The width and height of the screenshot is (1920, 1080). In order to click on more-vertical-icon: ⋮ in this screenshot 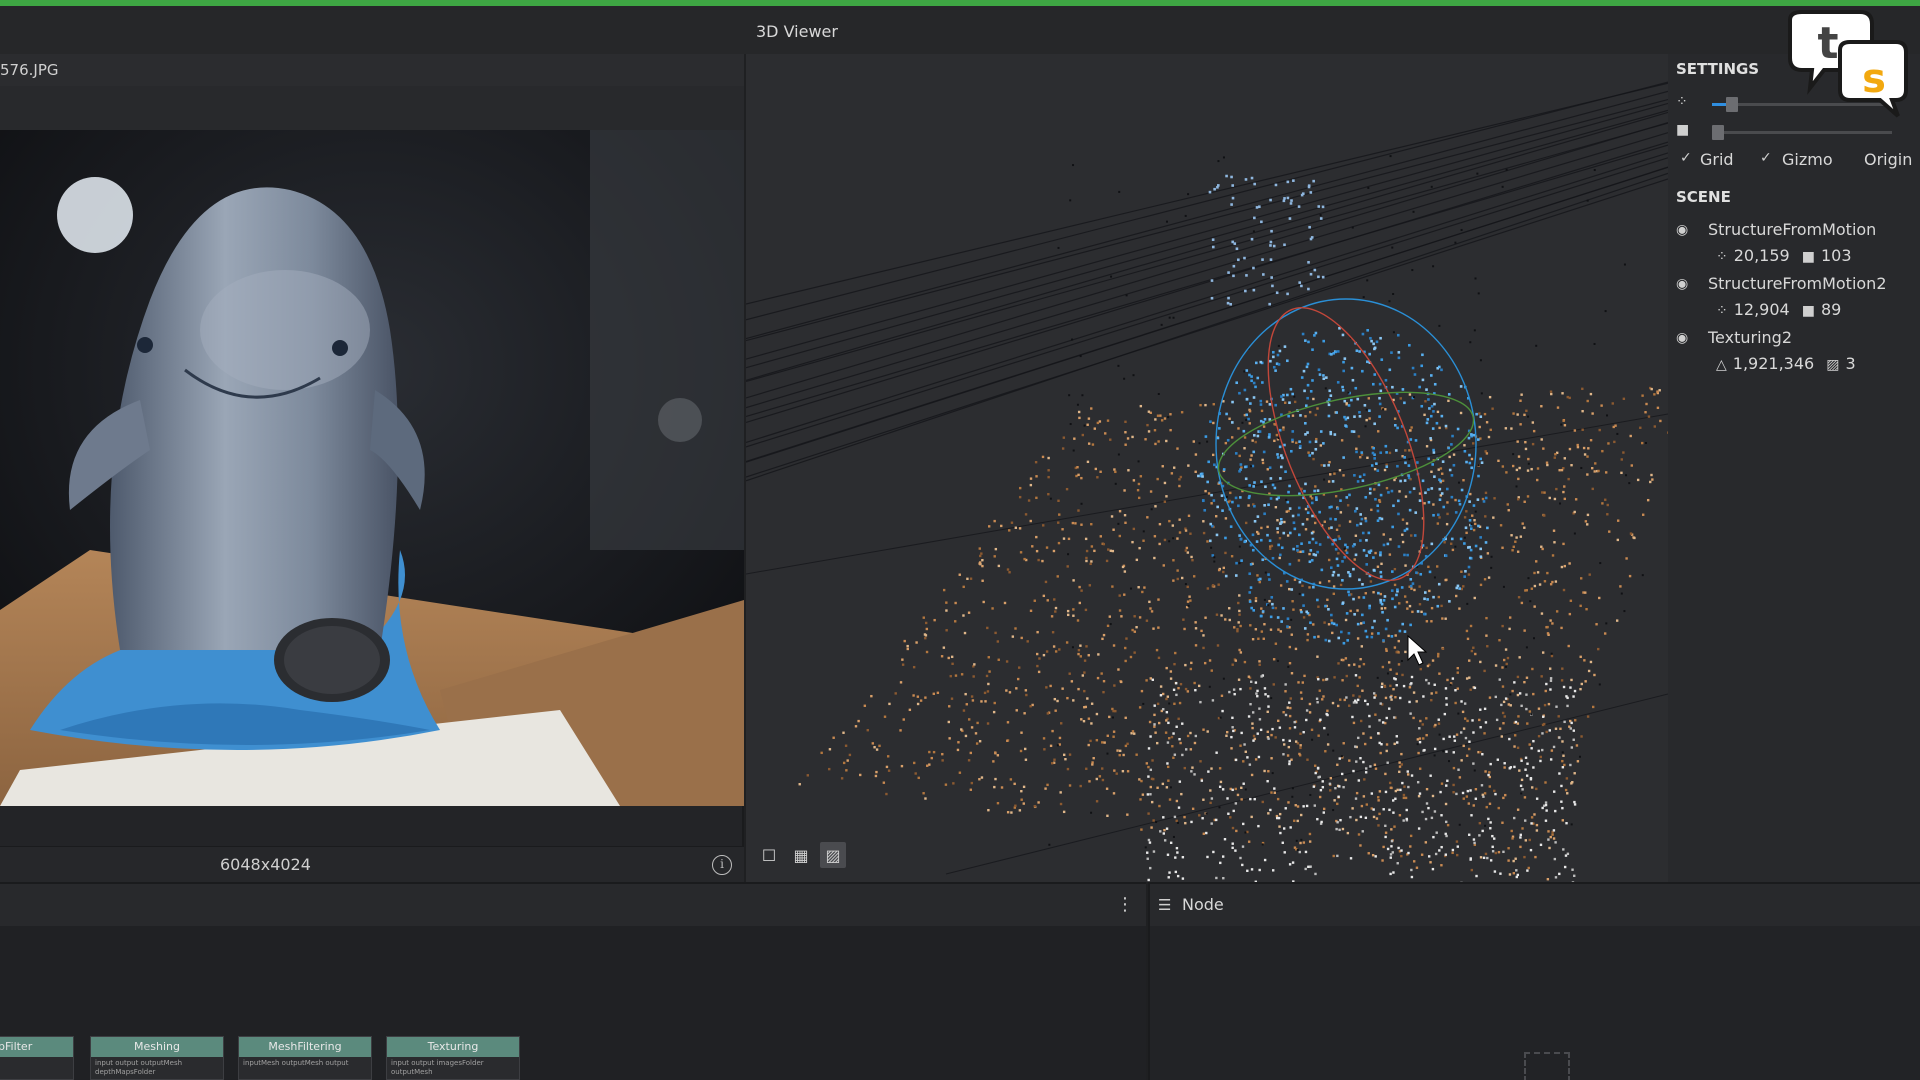, I will do `click(1125, 905)`.